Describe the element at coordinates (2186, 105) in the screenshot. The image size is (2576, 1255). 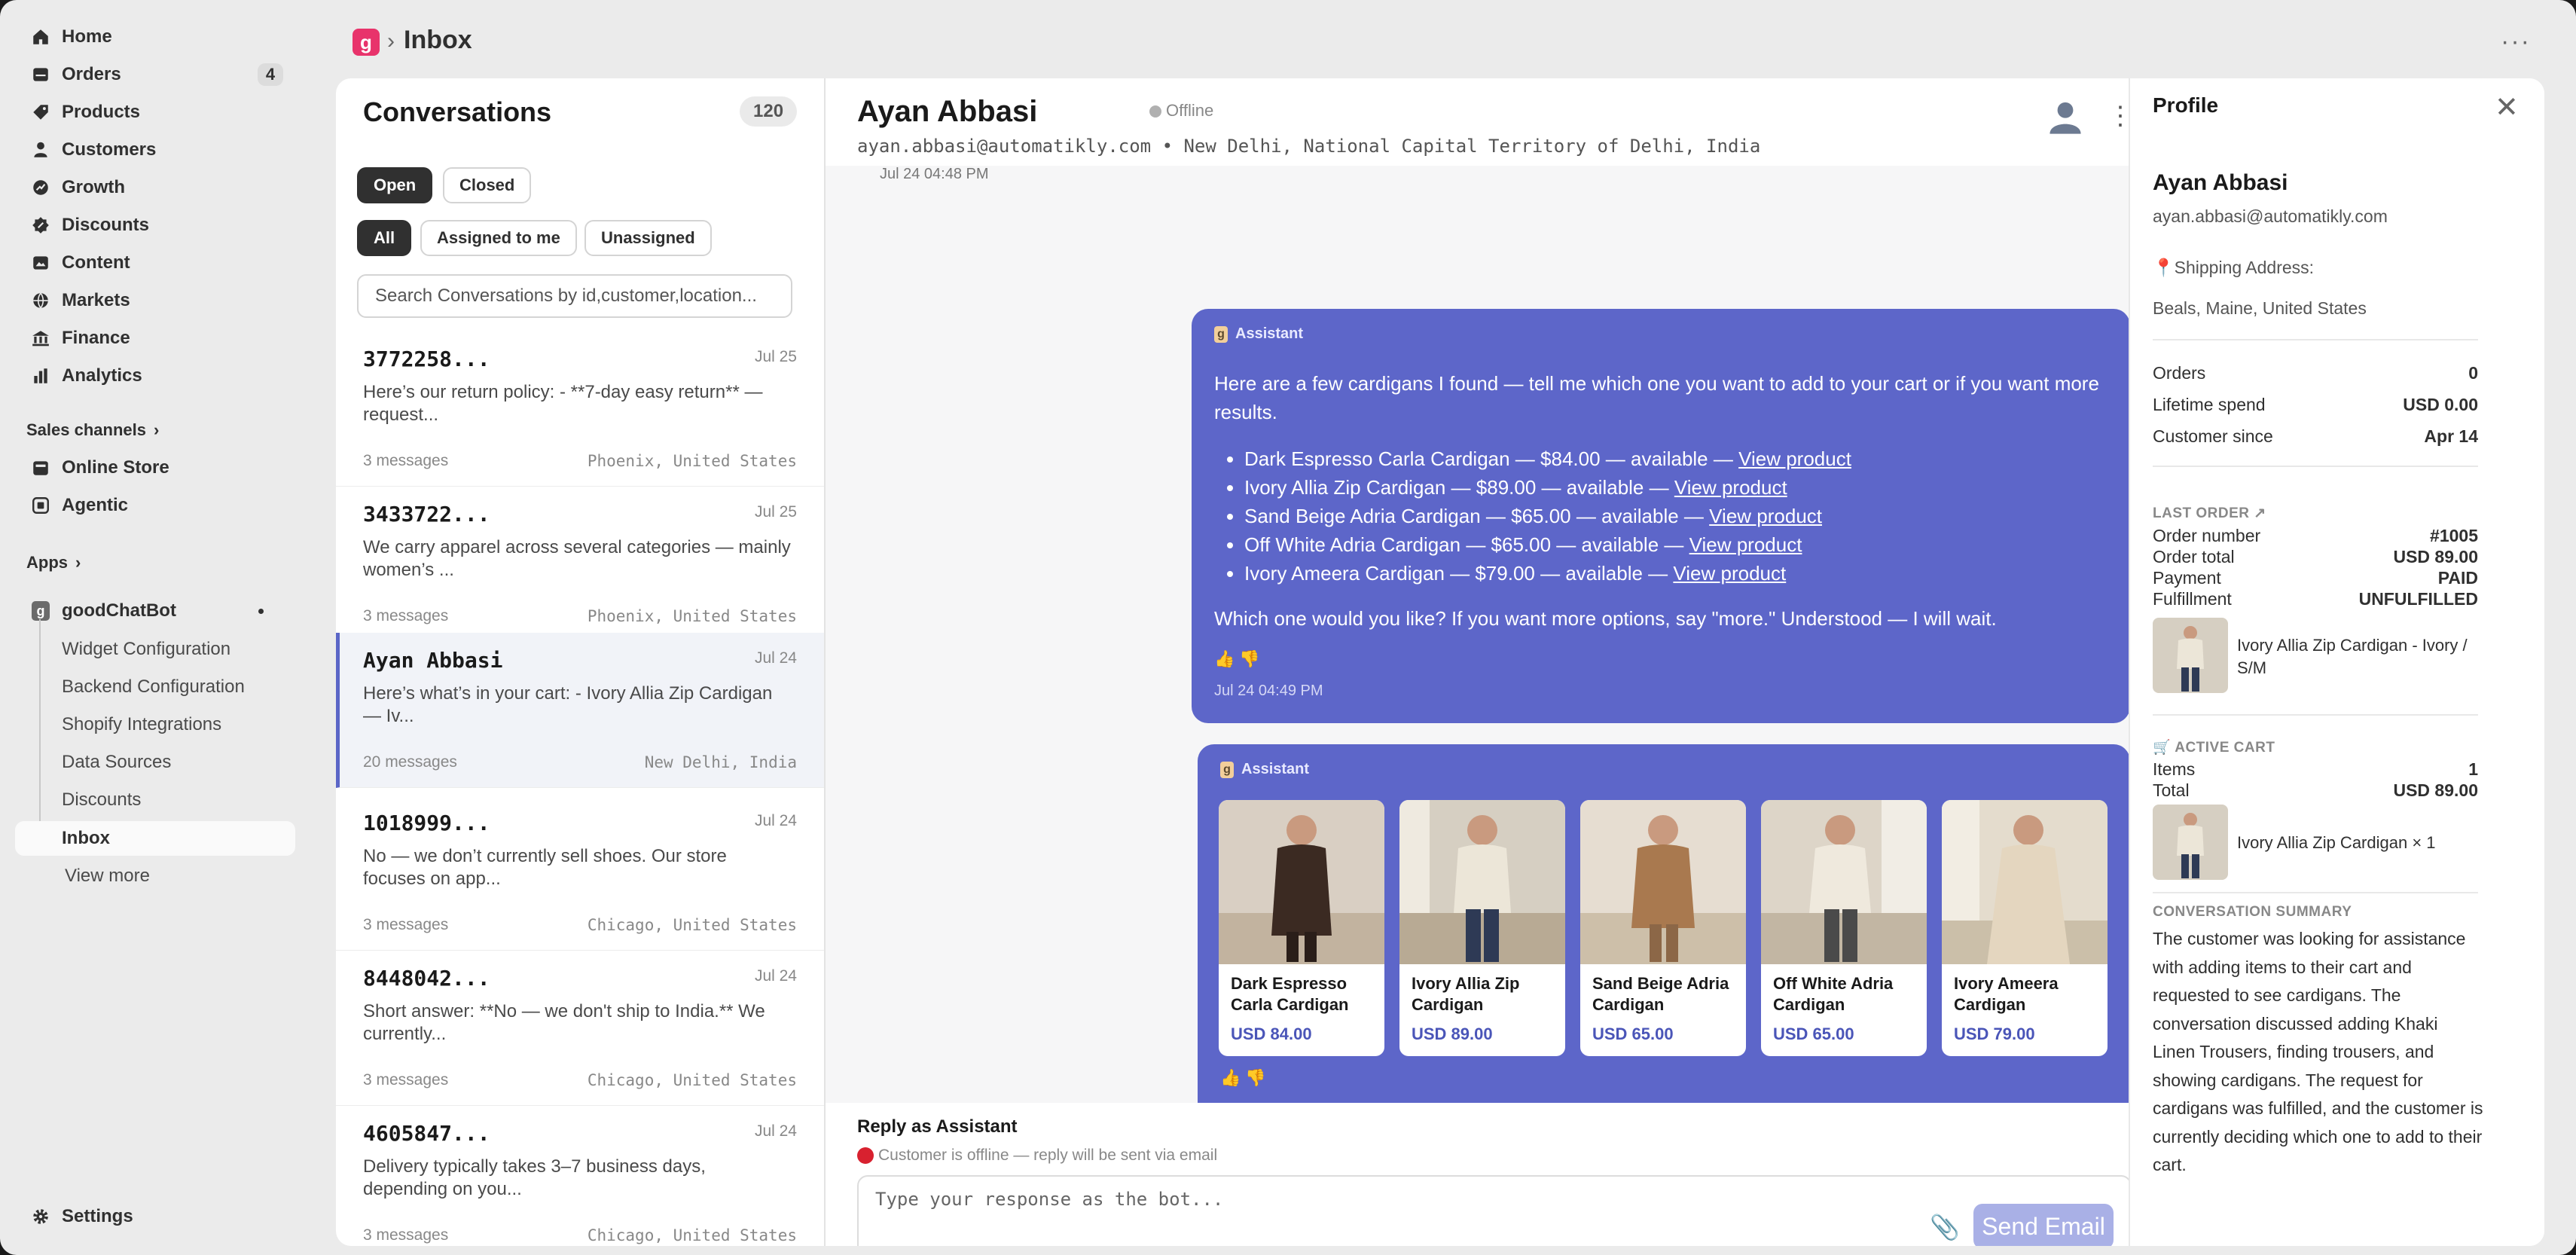
I see `profile-title: Profile` at that location.